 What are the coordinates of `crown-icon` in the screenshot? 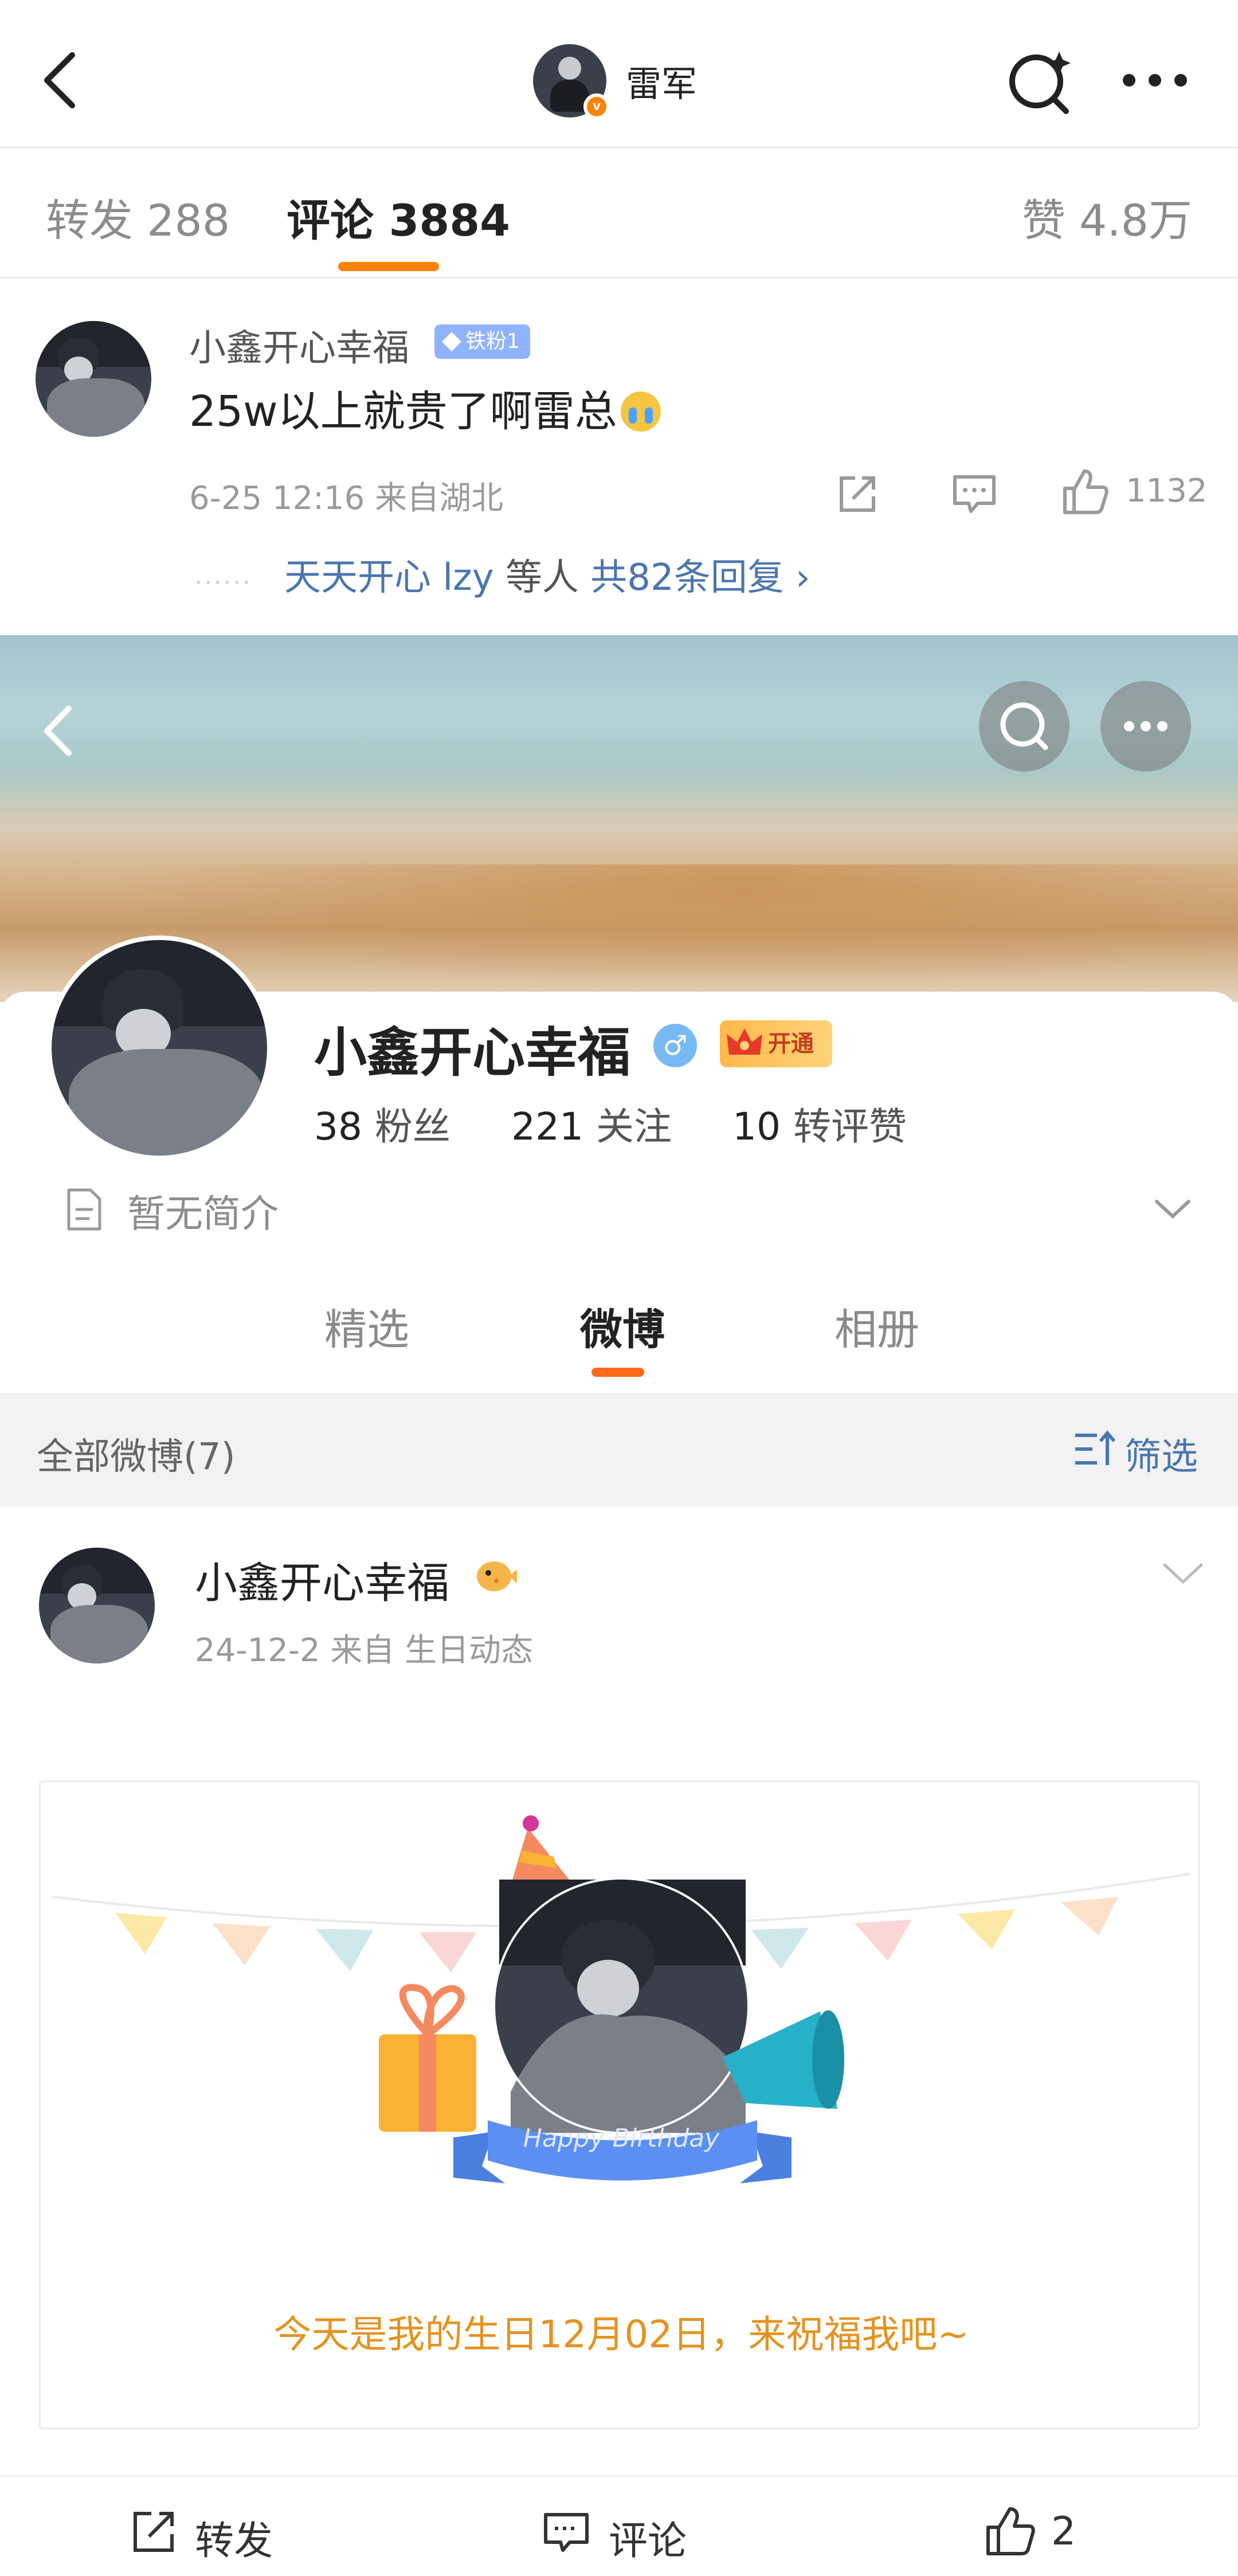 It's located at (744, 1041).